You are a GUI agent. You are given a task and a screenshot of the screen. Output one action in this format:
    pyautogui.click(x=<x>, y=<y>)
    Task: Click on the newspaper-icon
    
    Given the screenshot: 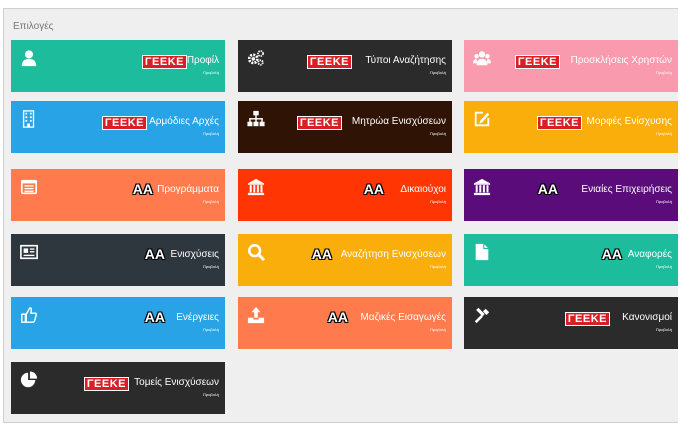 What is the action you would take?
    pyautogui.click(x=29, y=252)
    